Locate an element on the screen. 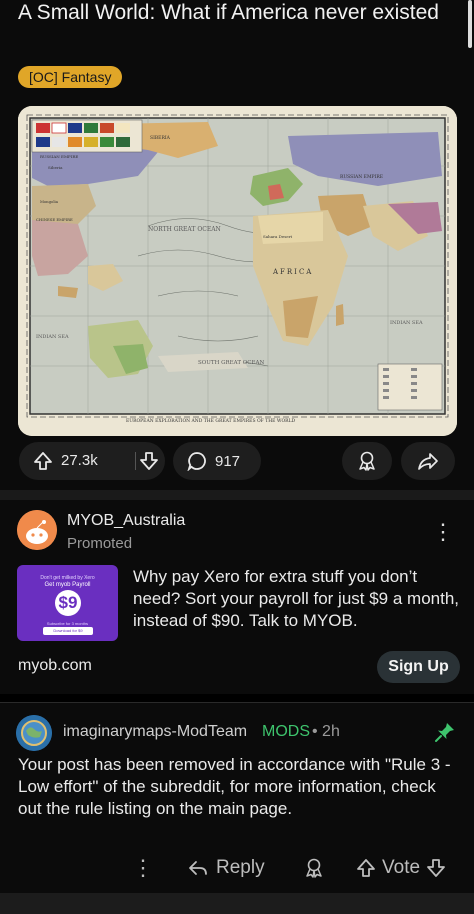 Image resolution: width=474 pixels, height=914 pixels. comment-downvote-icon is located at coordinates (436, 868).